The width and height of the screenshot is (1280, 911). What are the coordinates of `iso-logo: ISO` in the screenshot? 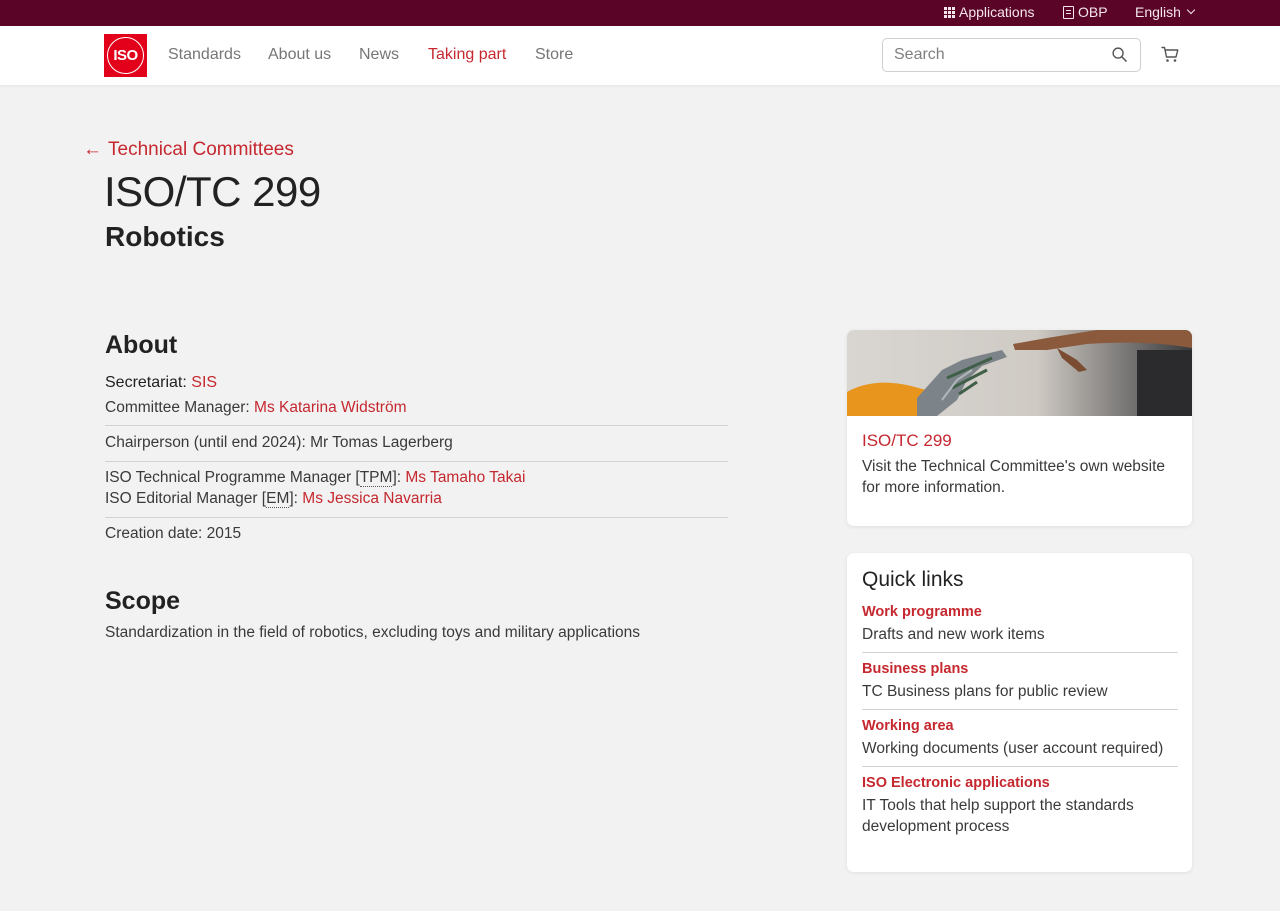 It's located at (125, 55).